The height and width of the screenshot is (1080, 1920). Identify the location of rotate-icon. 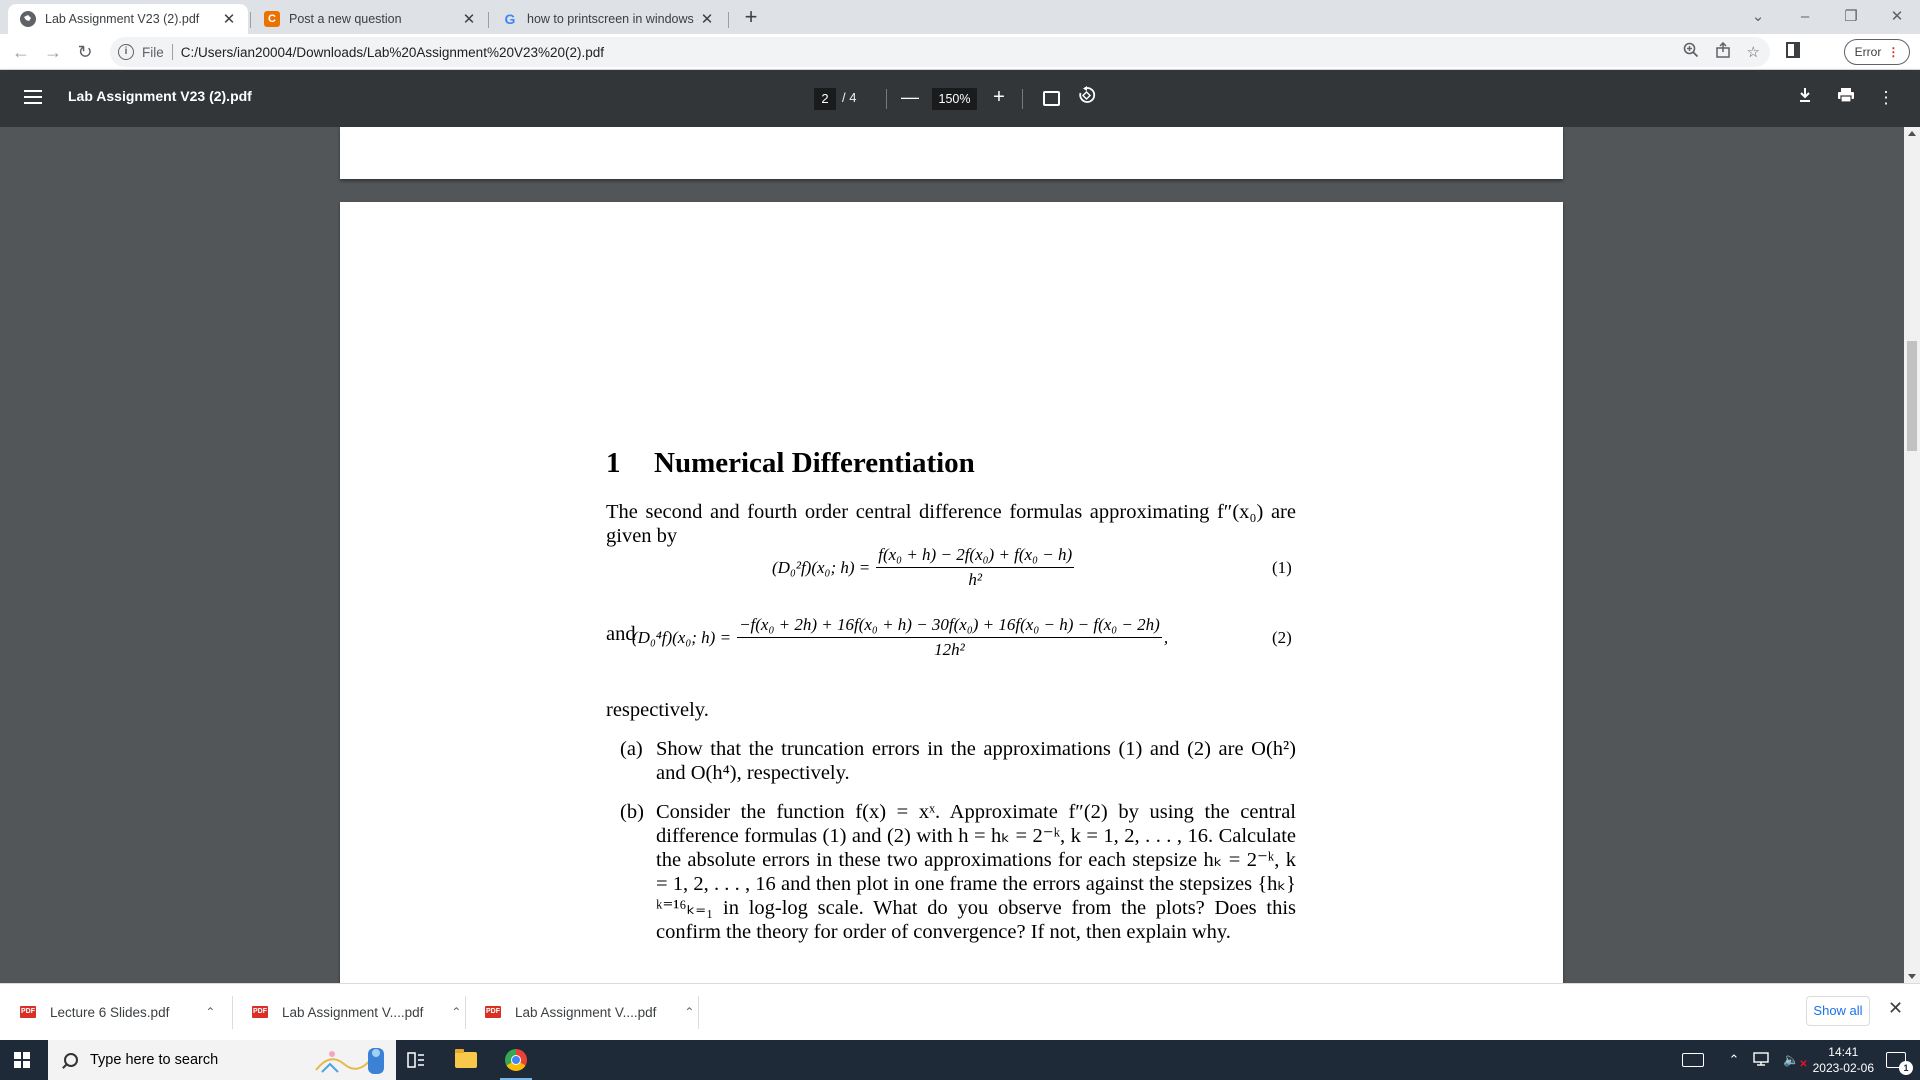
(1087, 98).